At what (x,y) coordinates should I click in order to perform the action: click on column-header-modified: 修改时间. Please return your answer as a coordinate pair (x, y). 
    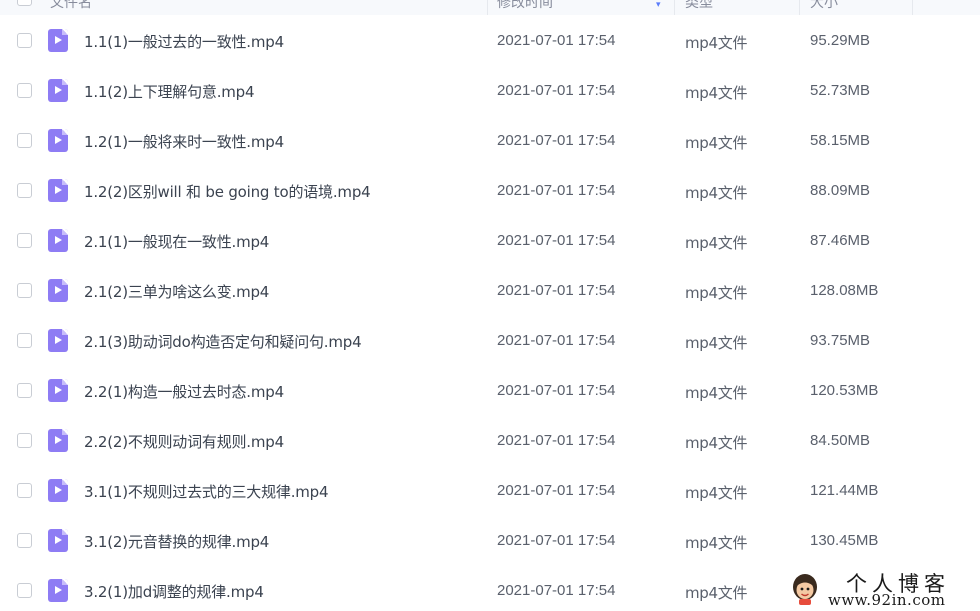
    Looking at the image, I should click on (525, 6).